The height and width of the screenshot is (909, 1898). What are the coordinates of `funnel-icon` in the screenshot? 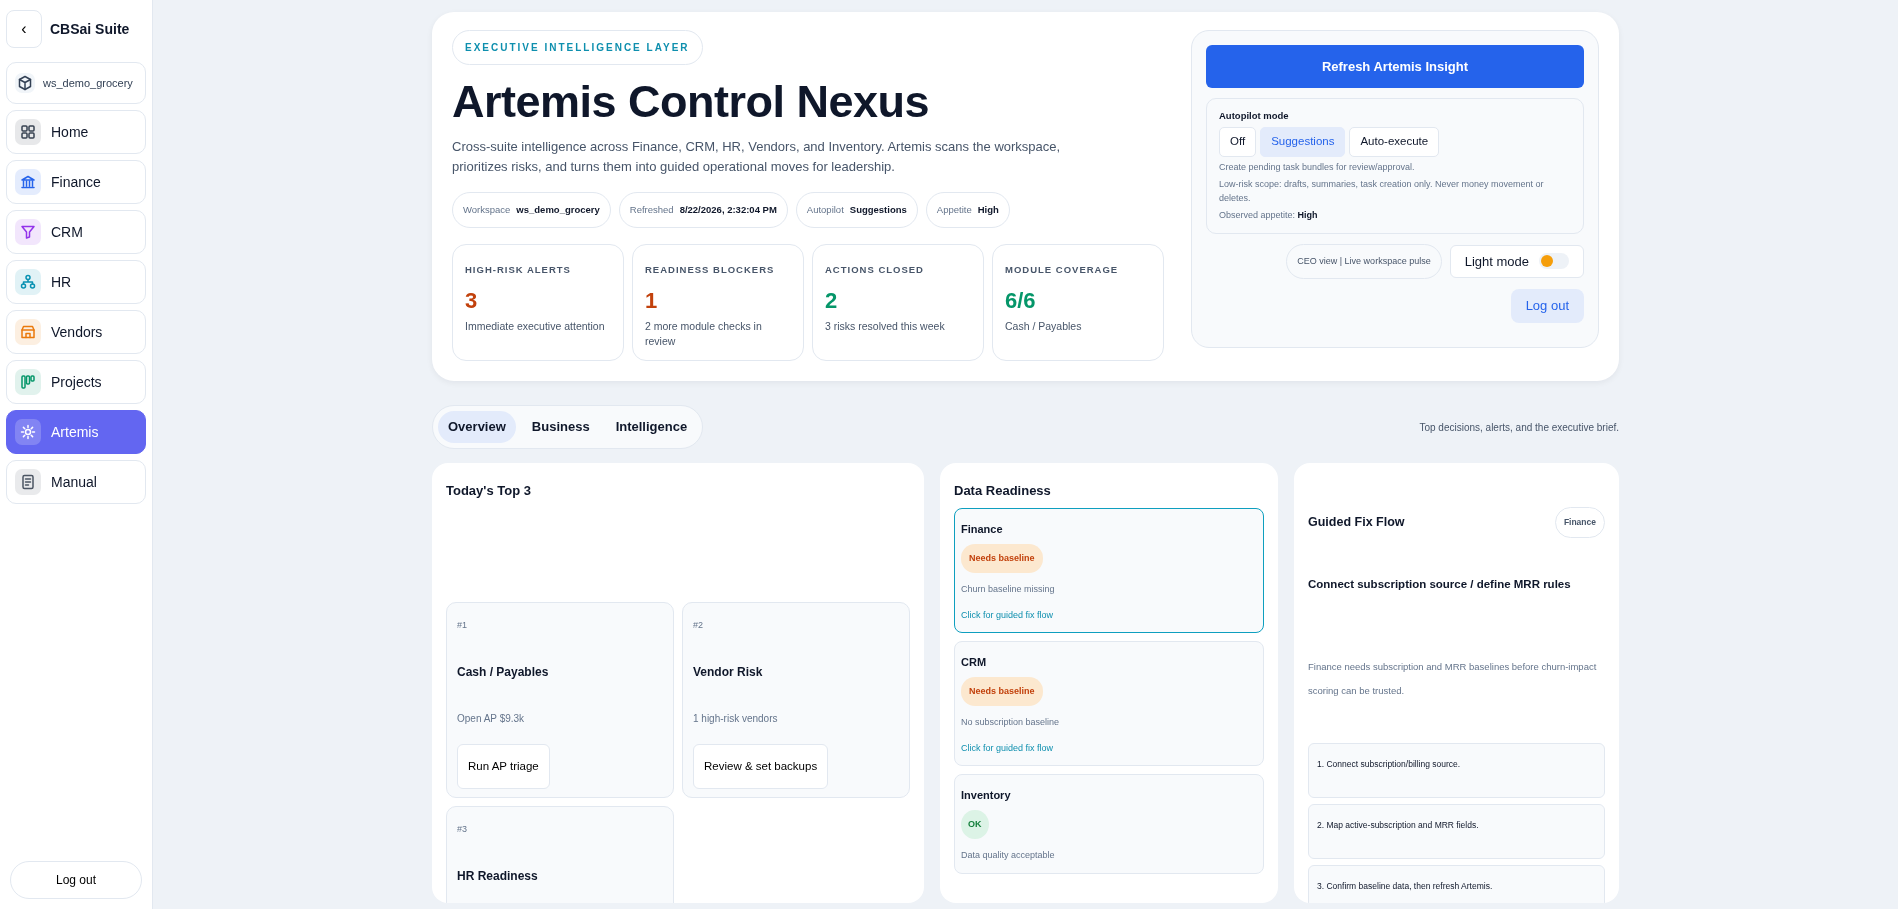 It's located at (28, 232).